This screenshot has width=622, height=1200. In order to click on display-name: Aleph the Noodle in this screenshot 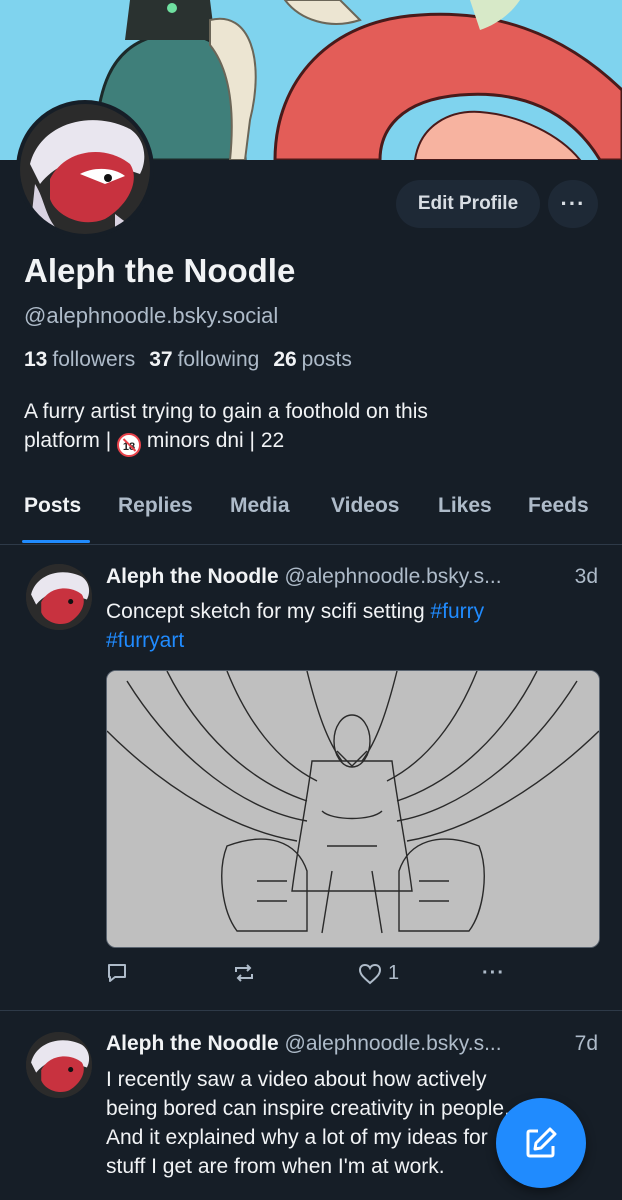, I will do `click(160, 270)`.